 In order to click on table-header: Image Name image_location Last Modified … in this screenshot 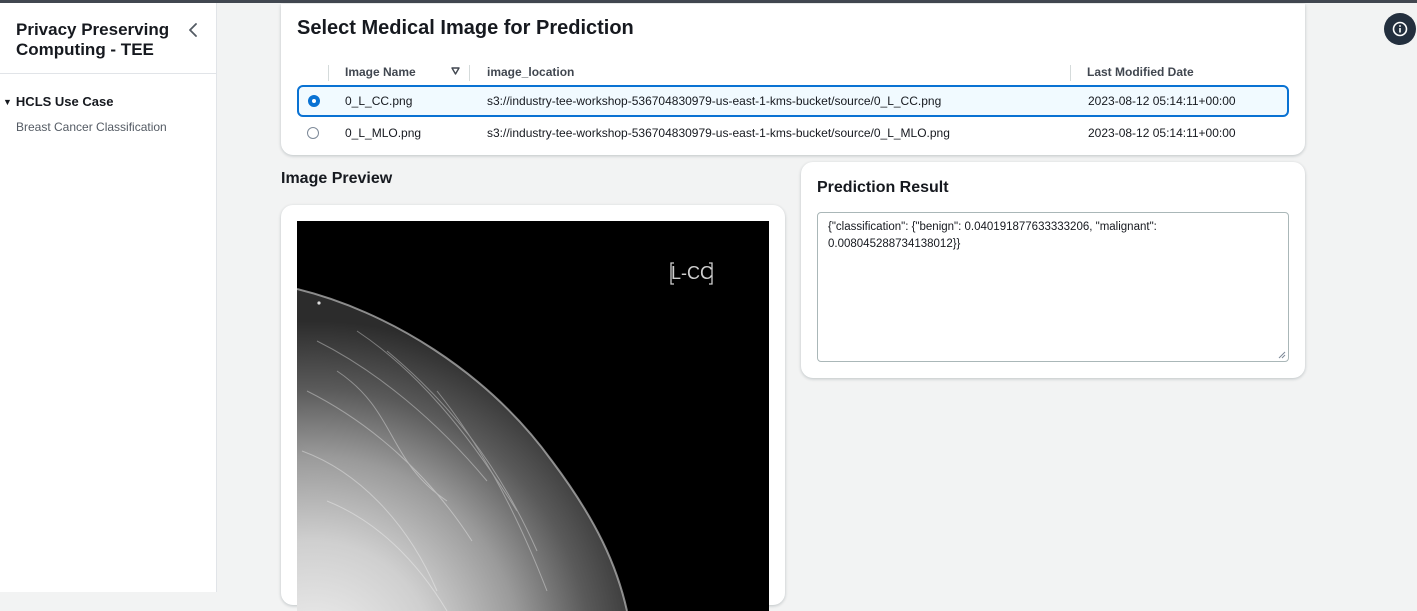, I will do `click(793, 72)`.